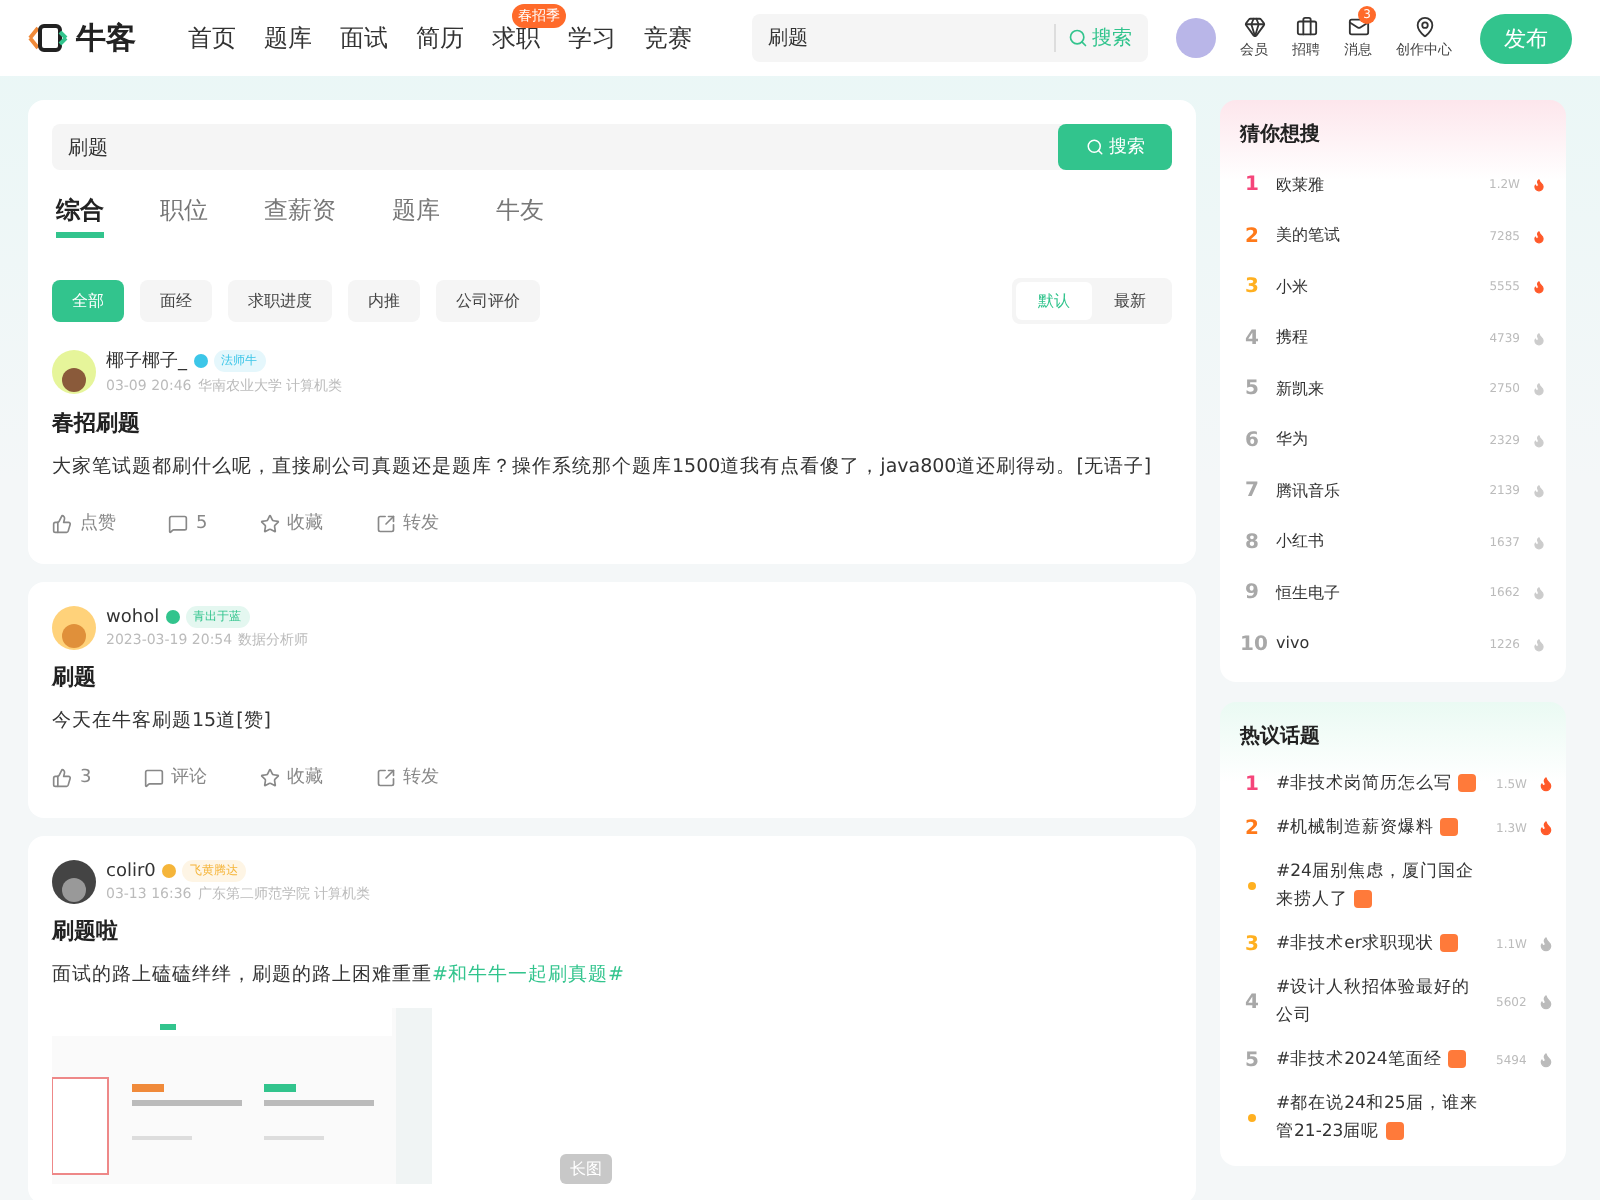  Describe the element at coordinates (516, 38) in the screenshot. I see `nav-link: 求职` at that location.